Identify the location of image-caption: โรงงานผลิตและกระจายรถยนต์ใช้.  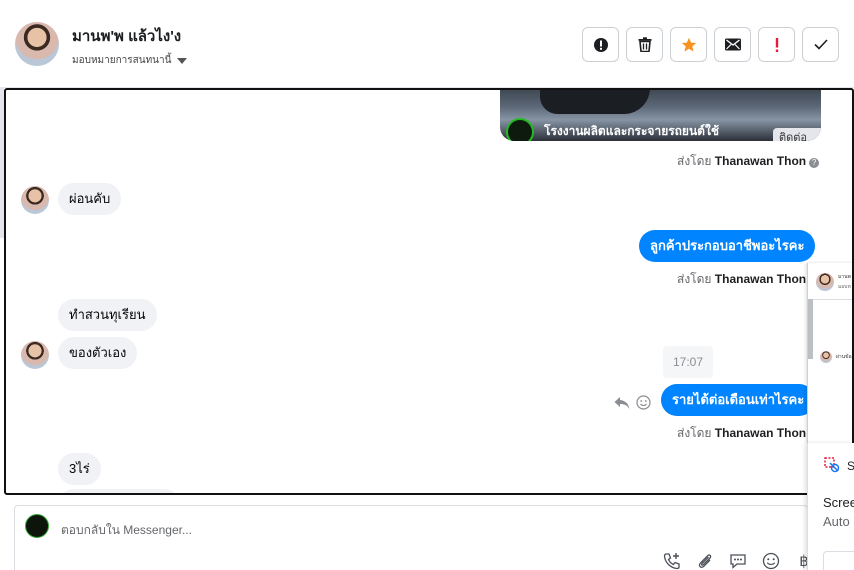
(631, 131).